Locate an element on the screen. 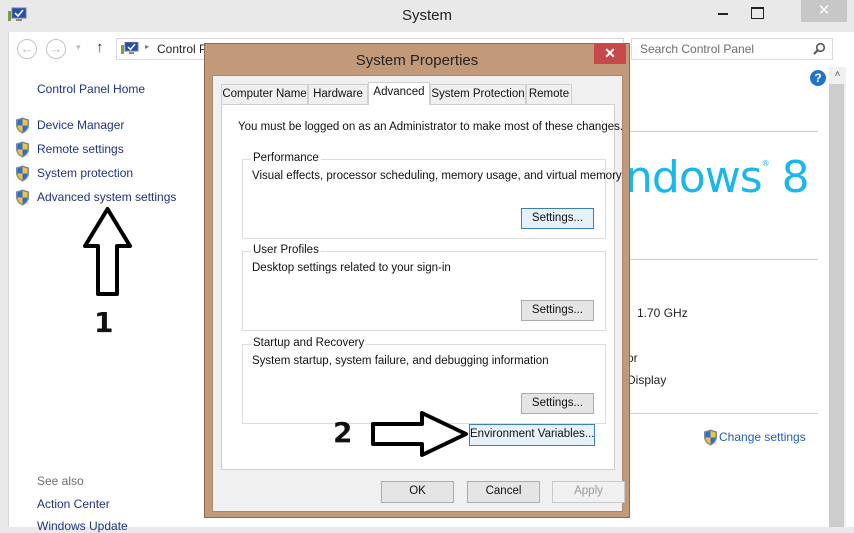  search-input is located at coordinates (719, 49).